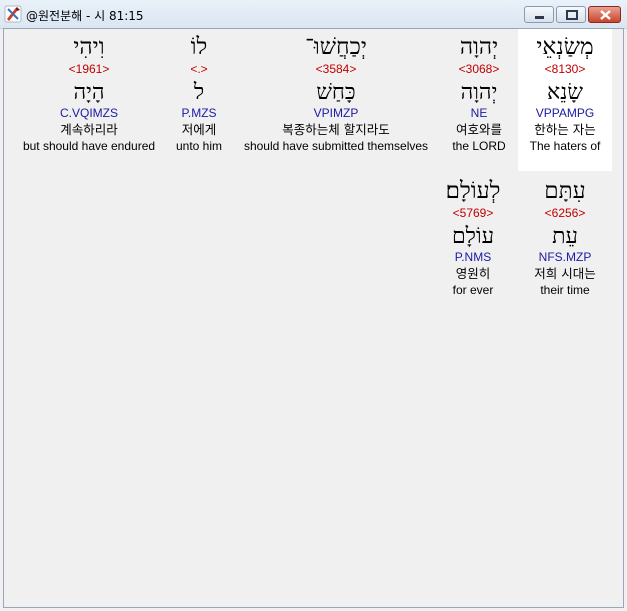 The image size is (627, 611). Describe the element at coordinates (565, 129) in the screenshot. I see `korean-gloss: 한하는 자는` at that location.